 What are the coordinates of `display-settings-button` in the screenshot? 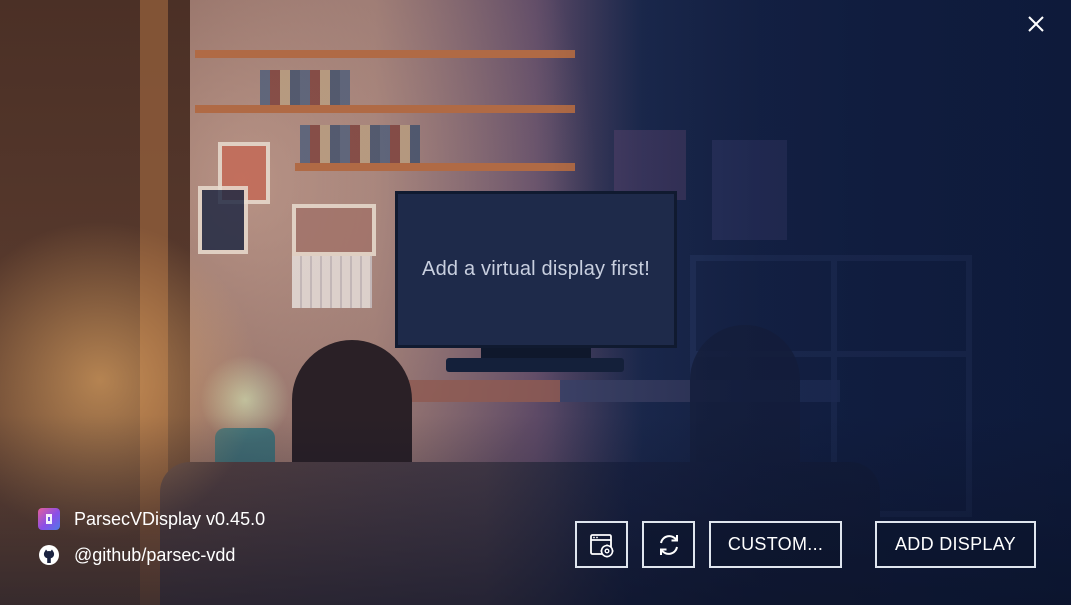 It's located at (601, 544).